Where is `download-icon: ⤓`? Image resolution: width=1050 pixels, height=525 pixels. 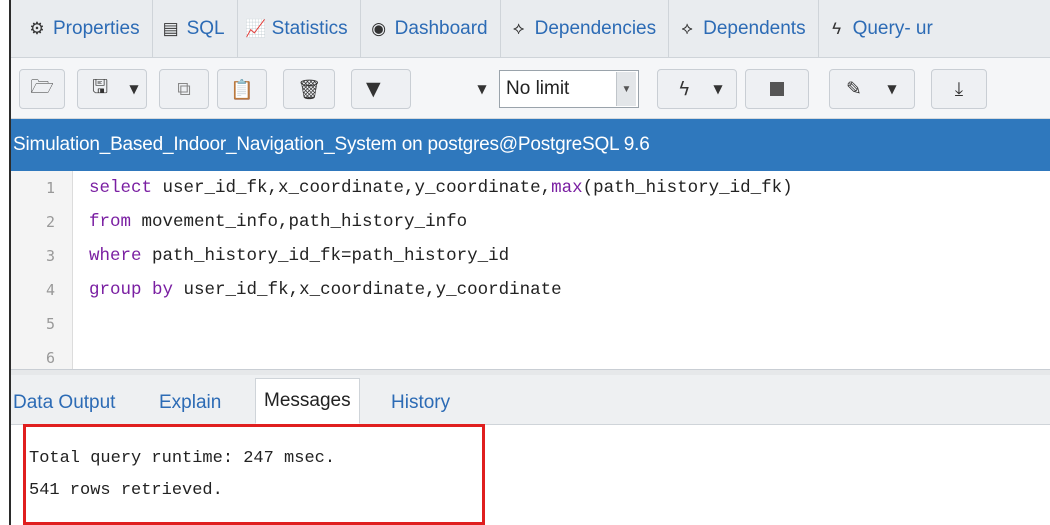
download-icon: ⤓ is located at coordinates (959, 89).